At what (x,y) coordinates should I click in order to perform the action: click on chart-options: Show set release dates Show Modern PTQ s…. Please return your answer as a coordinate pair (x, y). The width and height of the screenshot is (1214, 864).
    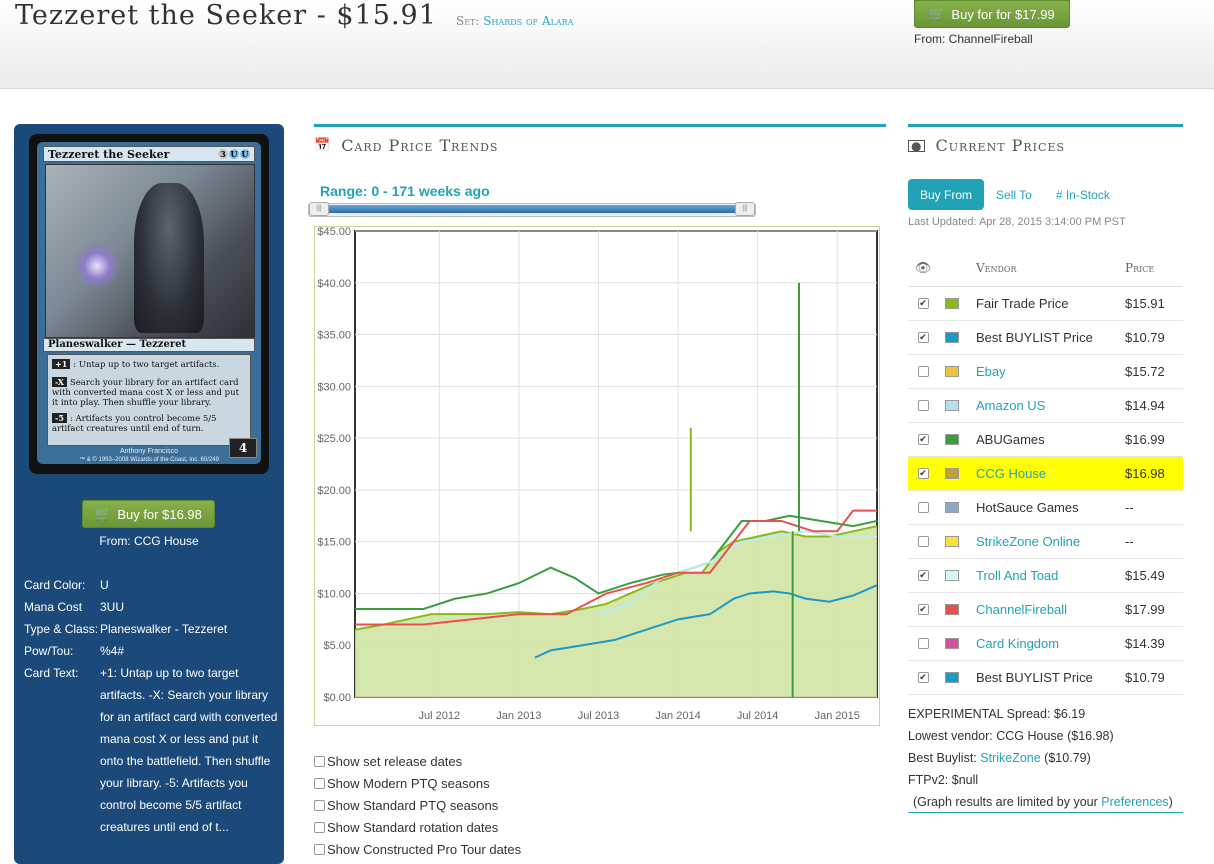
    Looking at the image, I should click on (417, 805).